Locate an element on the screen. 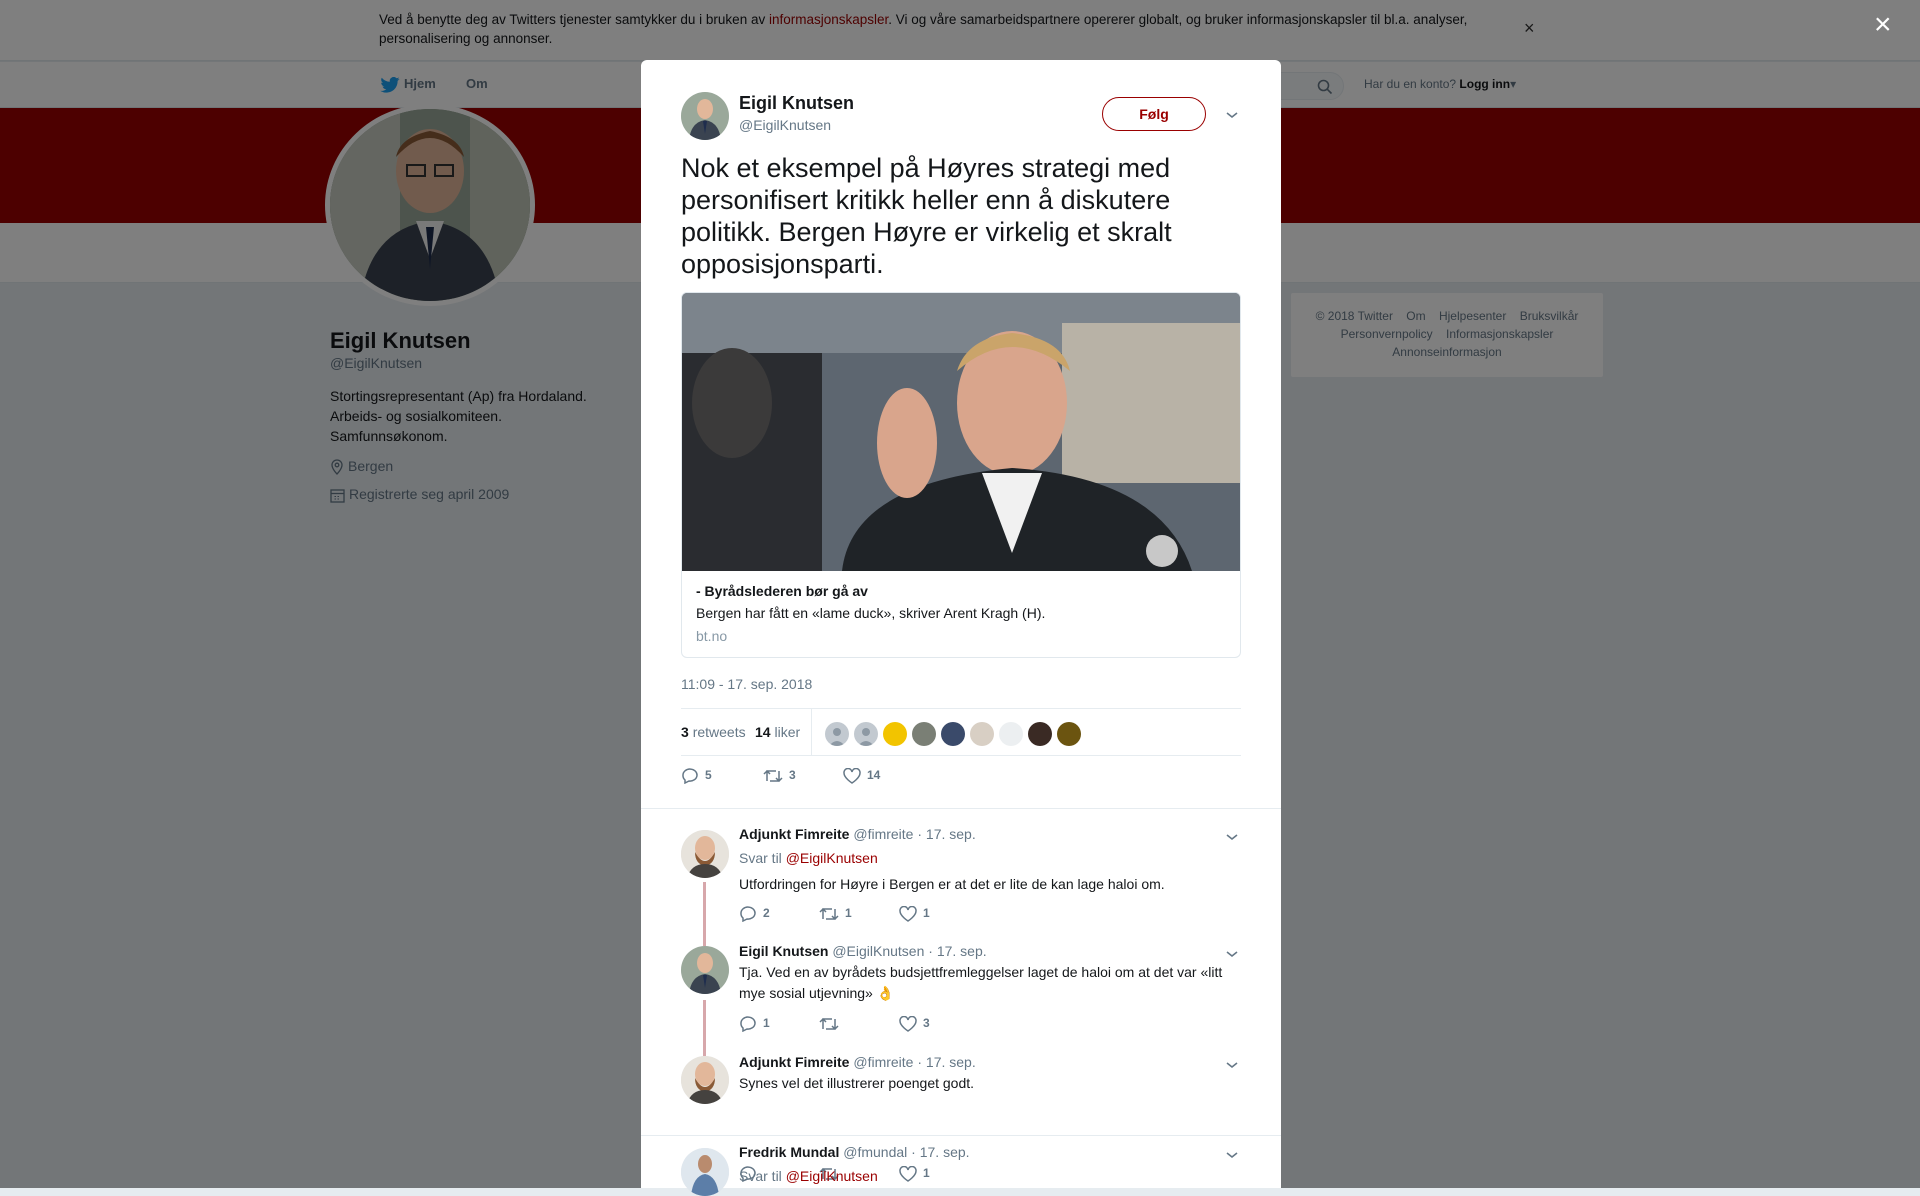  reply-count: 1 is located at coordinates (766, 1023).